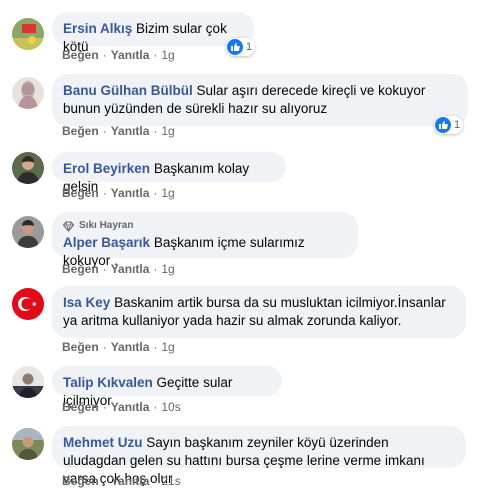  What do you see at coordinates (169, 173) in the screenshot?
I see `comment-bubble: Erol Beyirken Başkanım kolay gelsin` at bounding box center [169, 173].